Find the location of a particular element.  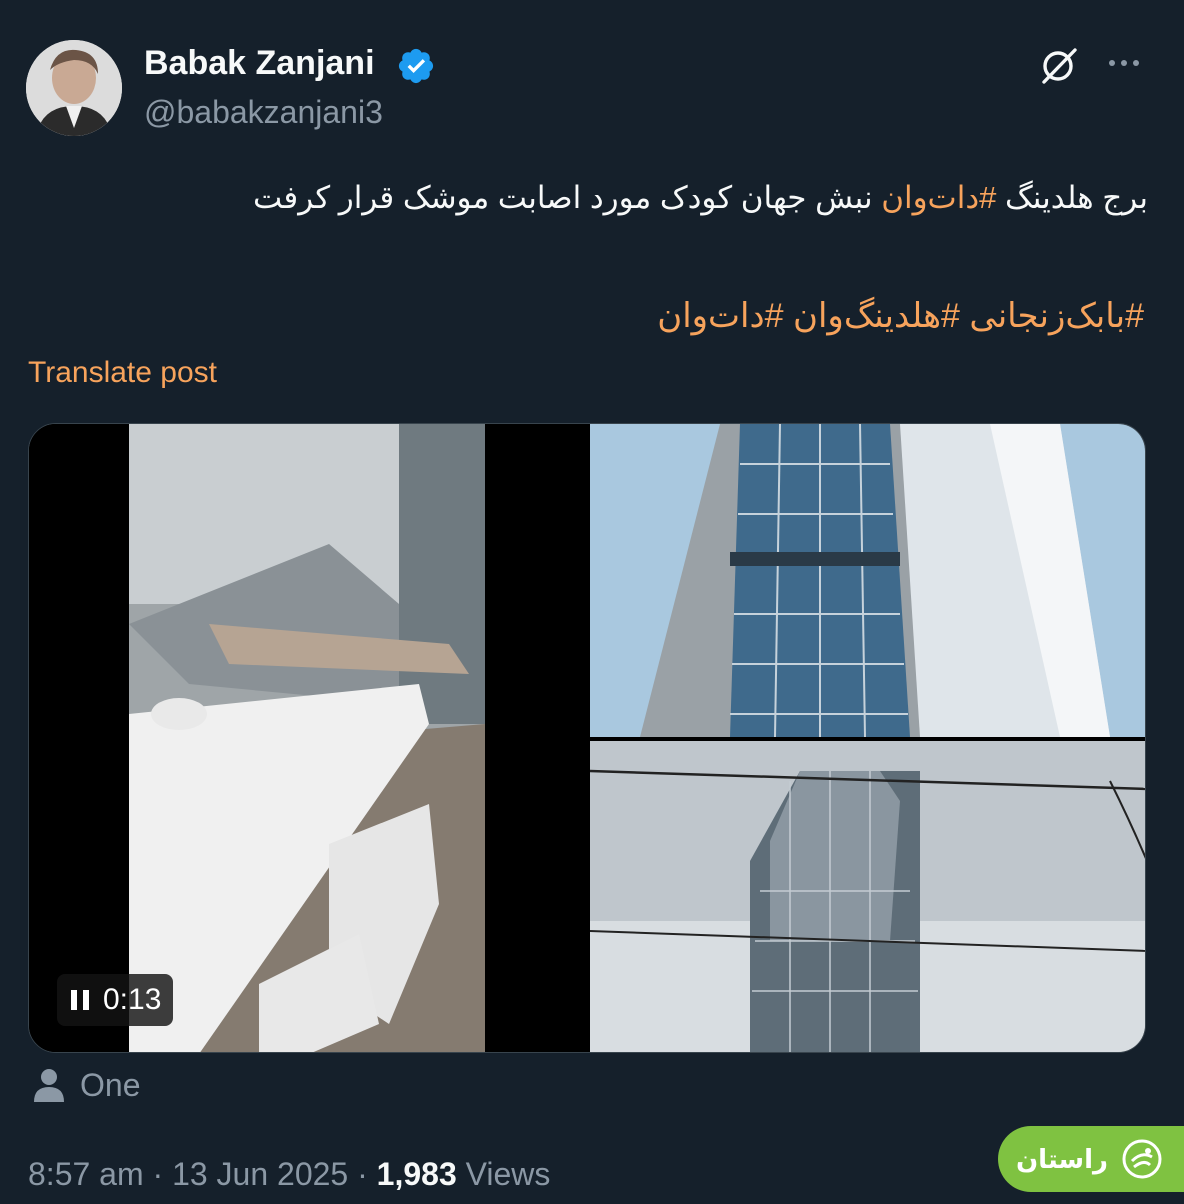

watermark-logo-icon is located at coordinates (1142, 1159).